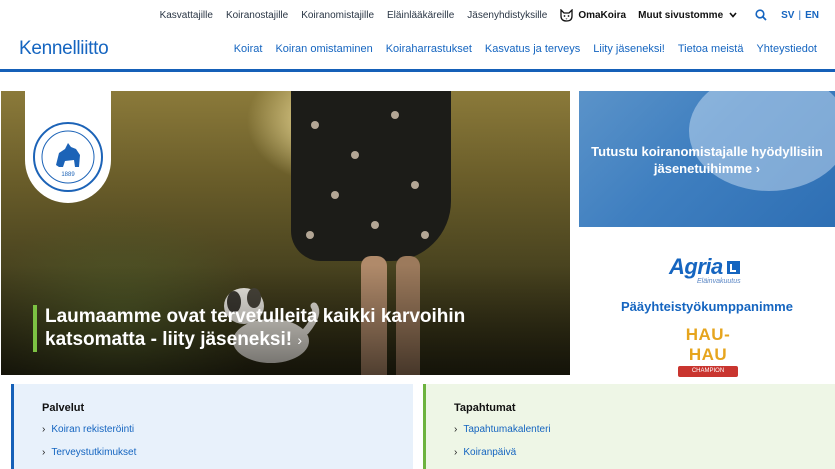 Image resolution: width=835 pixels, height=469 pixels. I want to click on events-title: Tapahtumat, so click(485, 408).